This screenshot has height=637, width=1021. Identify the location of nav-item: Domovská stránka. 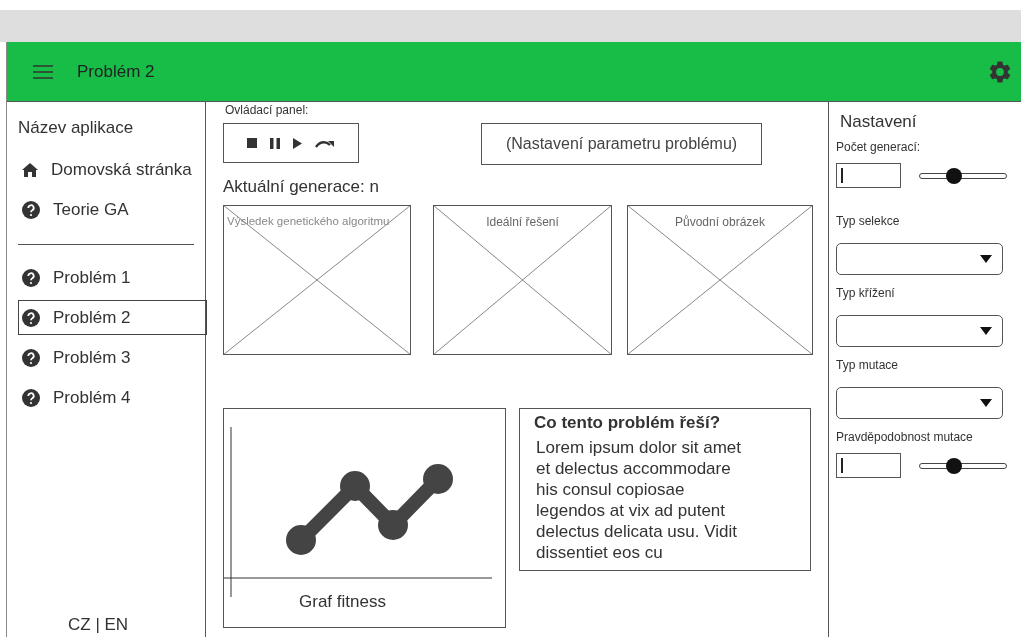
(112, 169).